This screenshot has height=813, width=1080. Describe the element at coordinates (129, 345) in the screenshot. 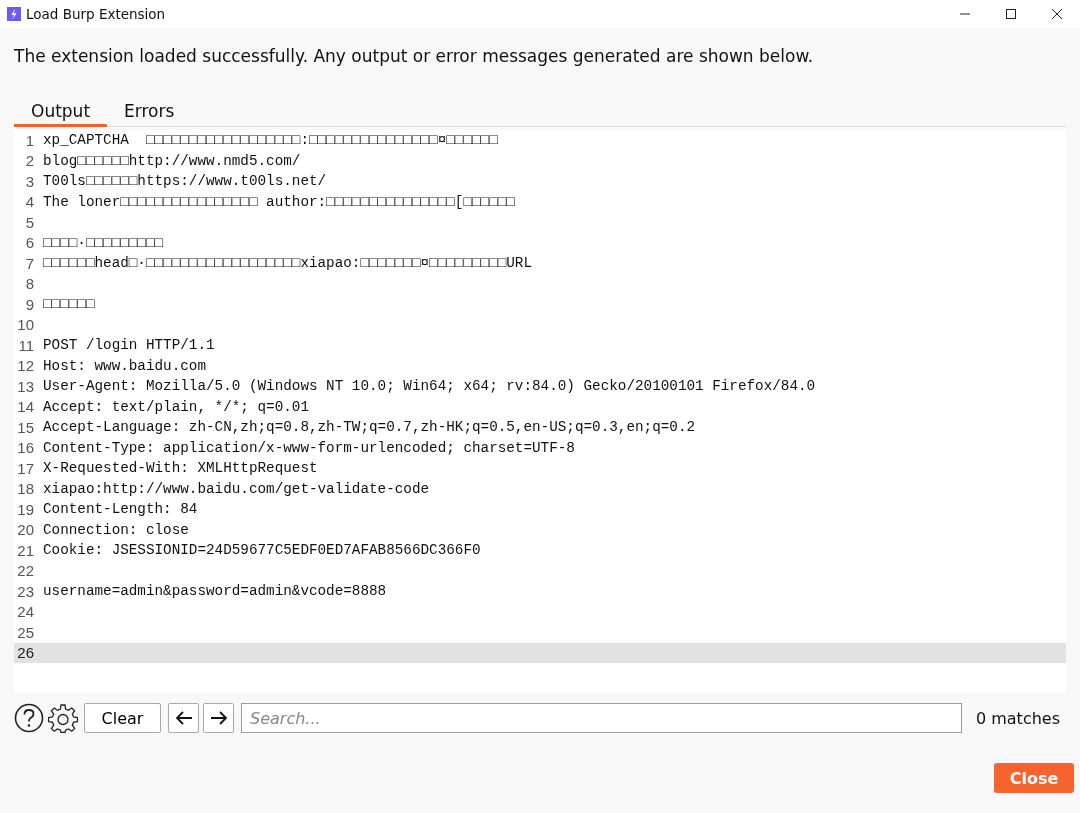

I see `output-line: POST /login HTTP/1.1` at that location.